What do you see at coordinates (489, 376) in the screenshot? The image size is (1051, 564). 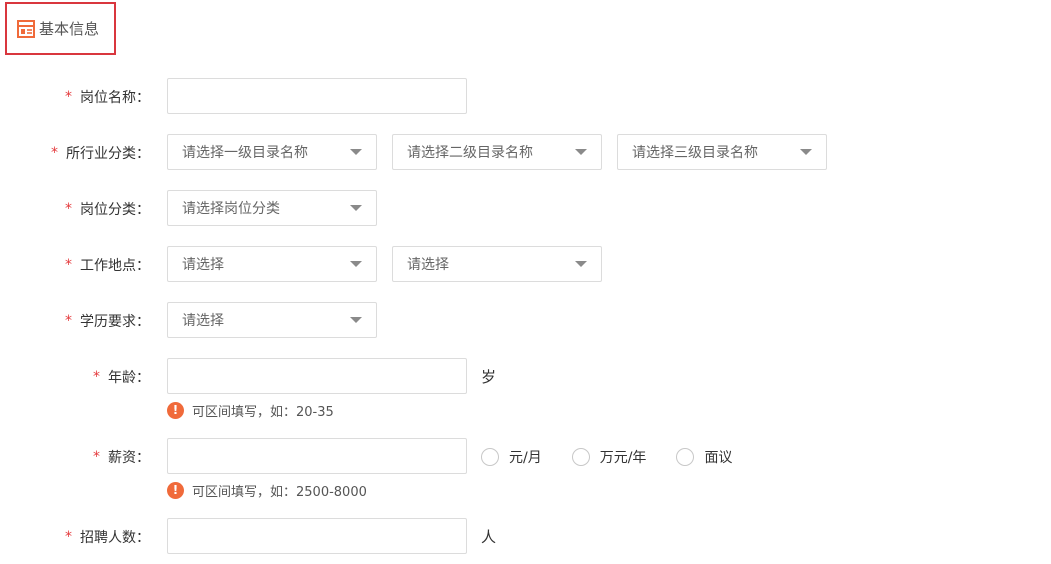 I see `age-unit: 岁` at bounding box center [489, 376].